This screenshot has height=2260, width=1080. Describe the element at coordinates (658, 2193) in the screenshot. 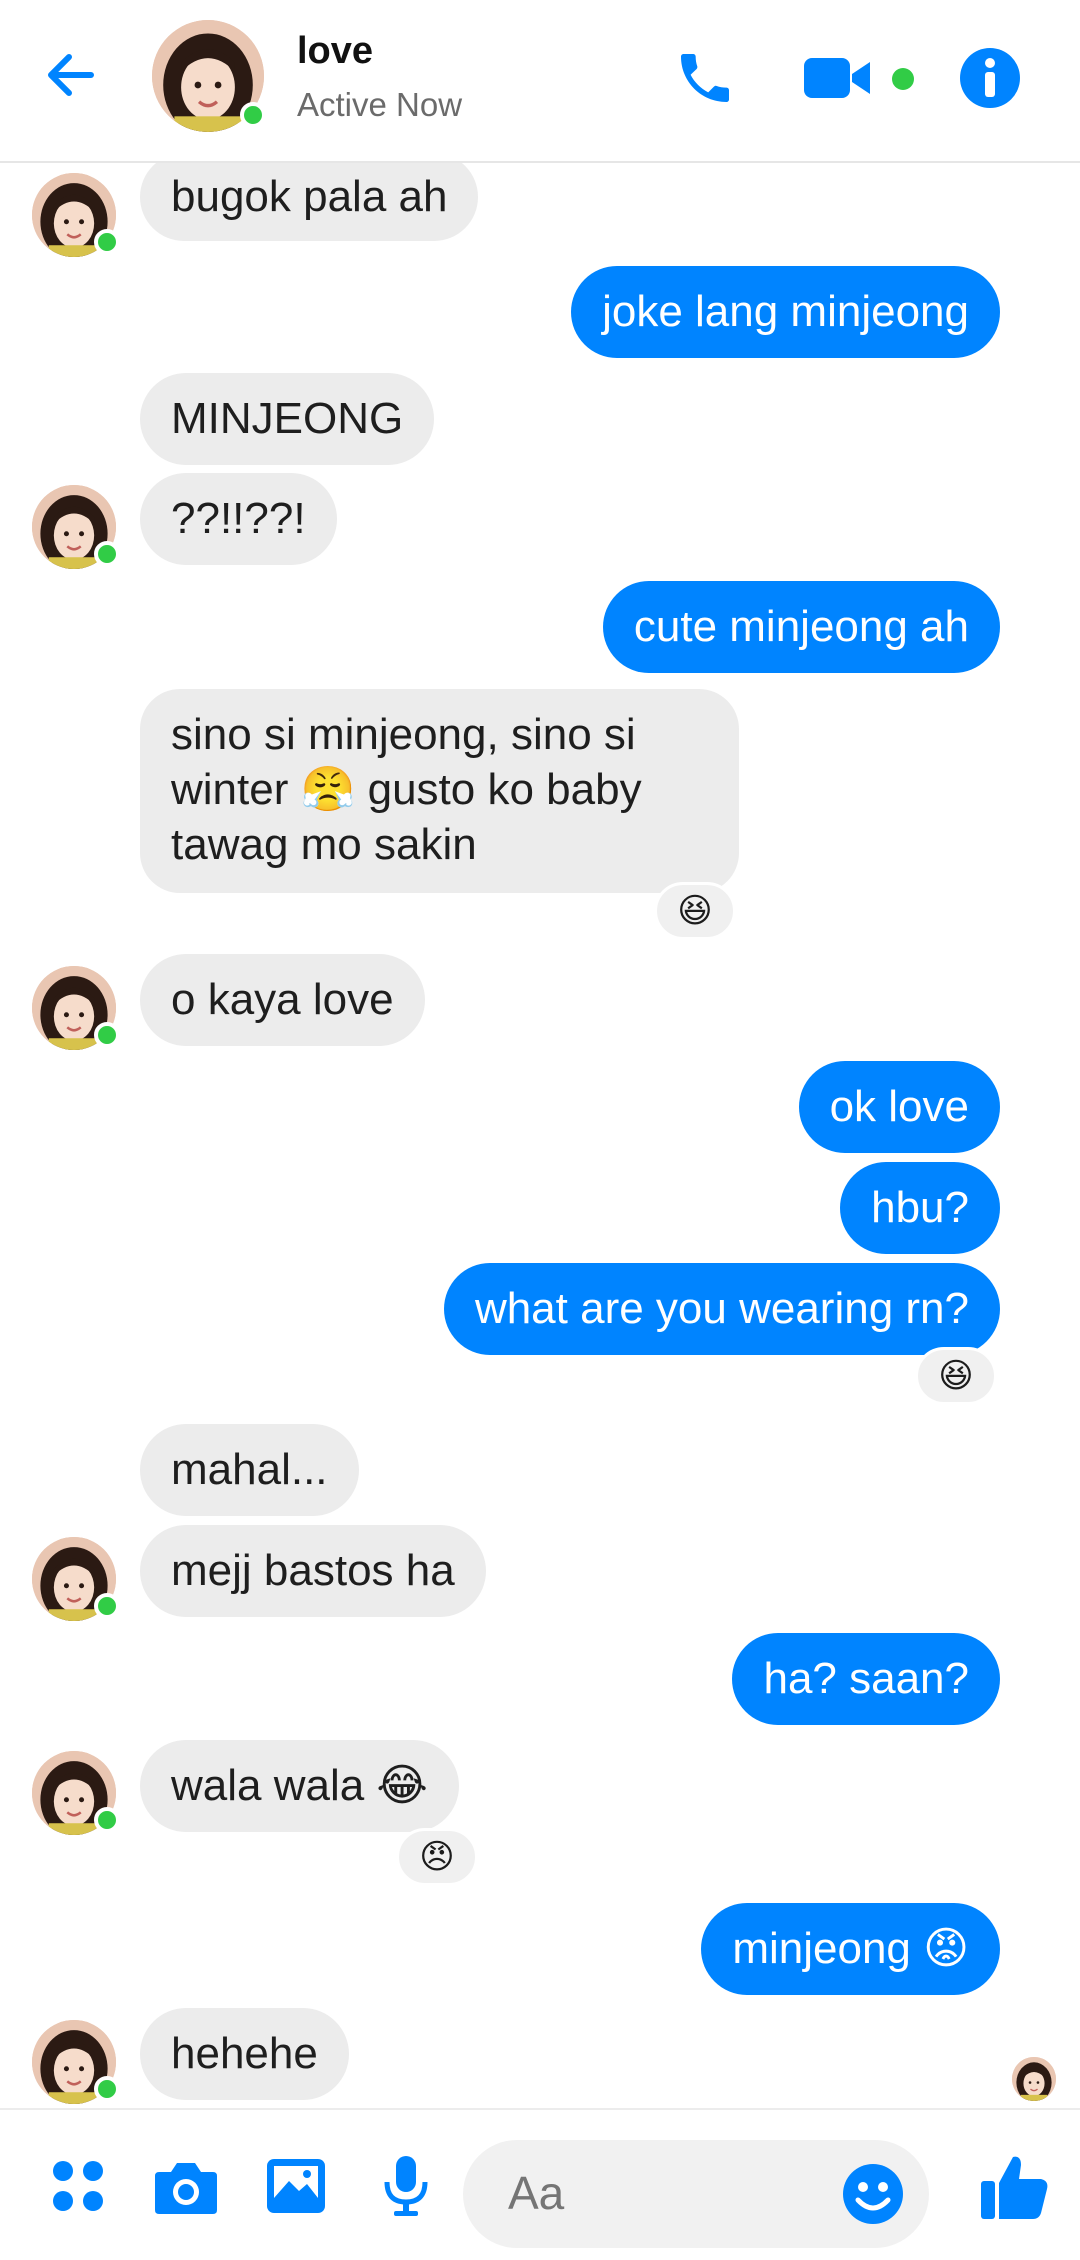

I see `message-input` at that location.